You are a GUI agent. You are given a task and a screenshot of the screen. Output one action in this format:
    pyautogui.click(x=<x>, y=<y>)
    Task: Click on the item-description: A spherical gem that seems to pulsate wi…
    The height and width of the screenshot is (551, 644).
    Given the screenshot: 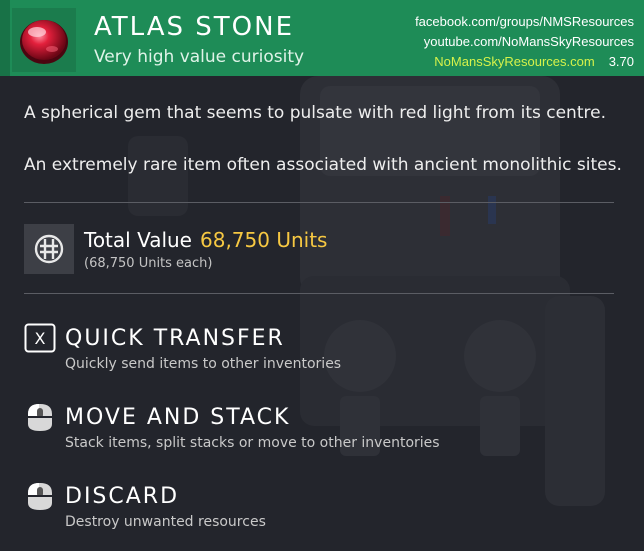 What is the action you would take?
    pyautogui.click(x=315, y=113)
    